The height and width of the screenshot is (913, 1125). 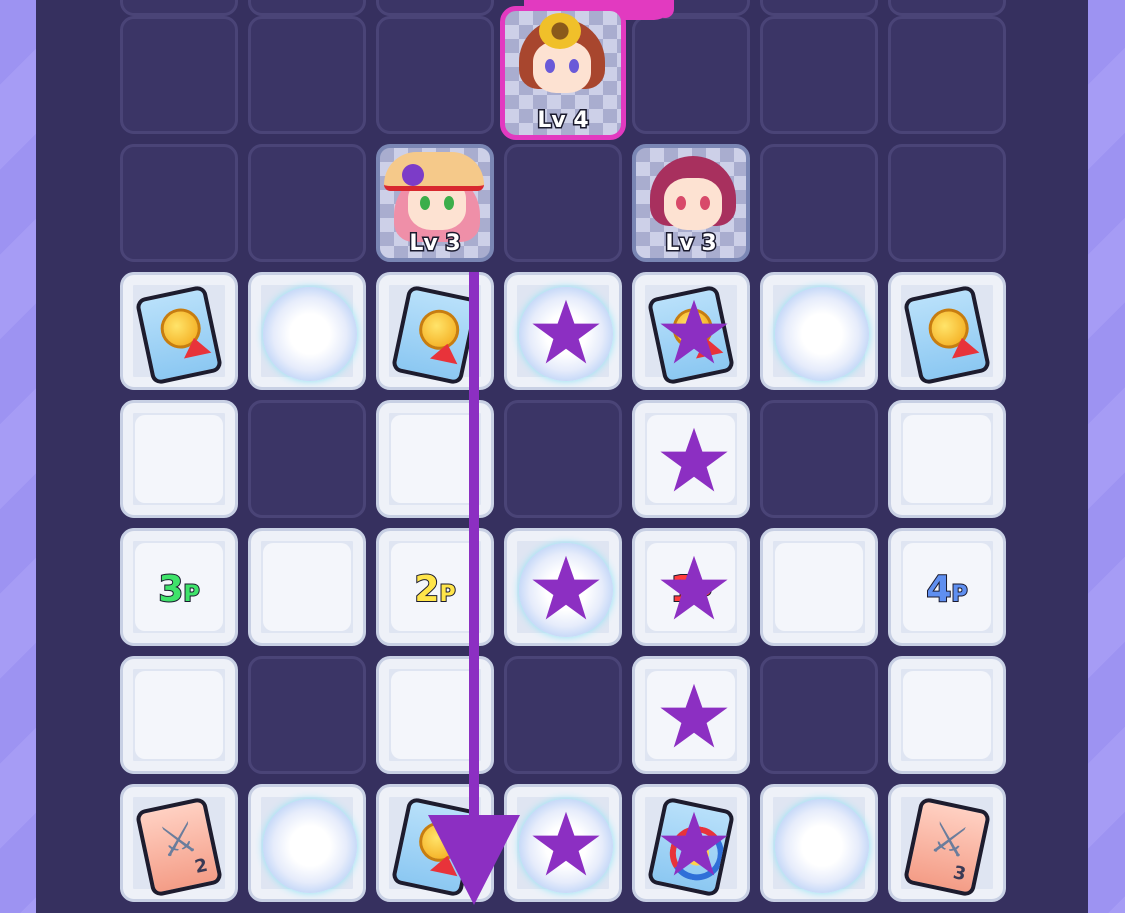 What do you see at coordinates (474, 567) in the screenshot?
I see `move-arrow-shaft` at bounding box center [474, 567].